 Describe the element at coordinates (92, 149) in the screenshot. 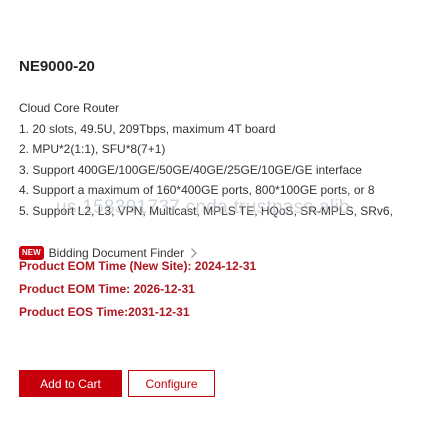

I see `description-line: 2. MPU*2(1:1), SFU*8(7+1)` at that location.